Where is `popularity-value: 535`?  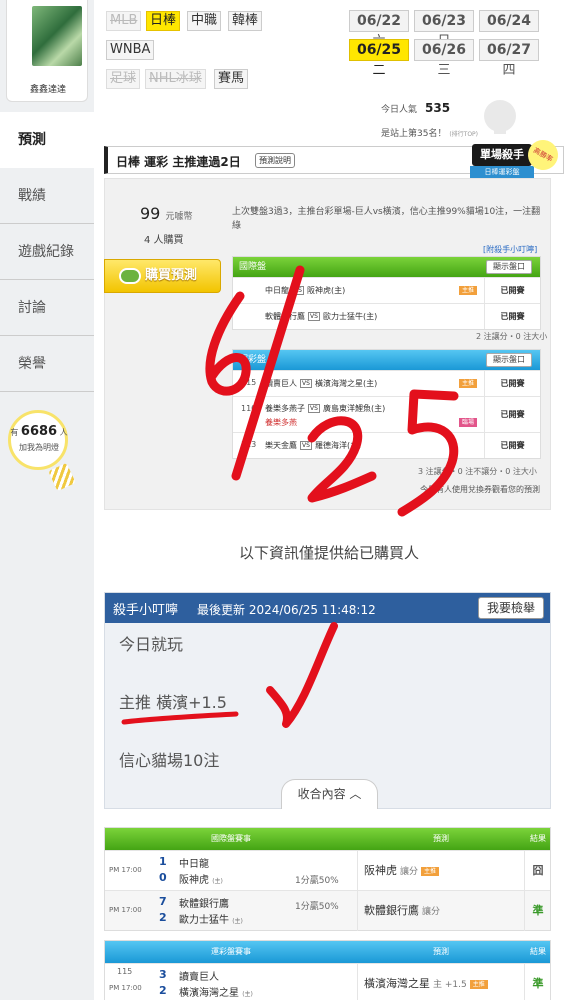
popularity-value: 535 is located at coordinates (438, 108).